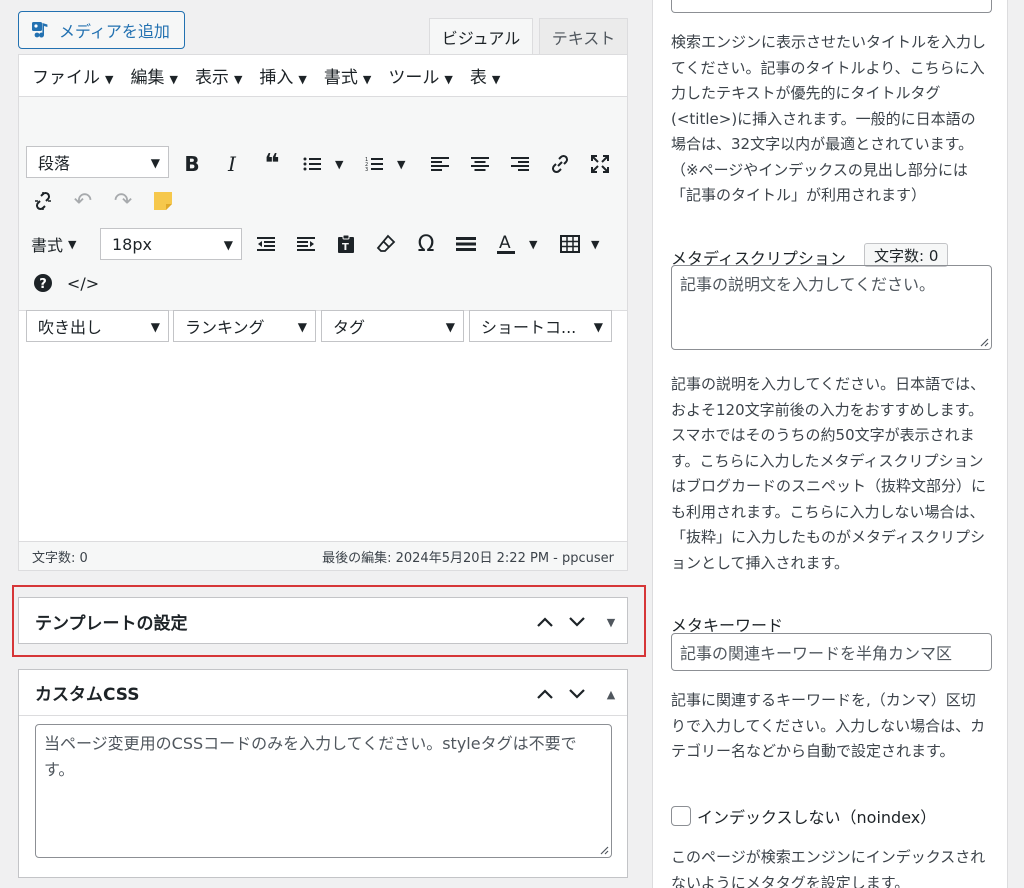 Image resolution: width=1024 pixels, height=888 pixels. Describe the element at coordinates (808, 284) in the screenshot. I see `meta-description-placeholder: 記事の説明文を入力してください。` at that location.